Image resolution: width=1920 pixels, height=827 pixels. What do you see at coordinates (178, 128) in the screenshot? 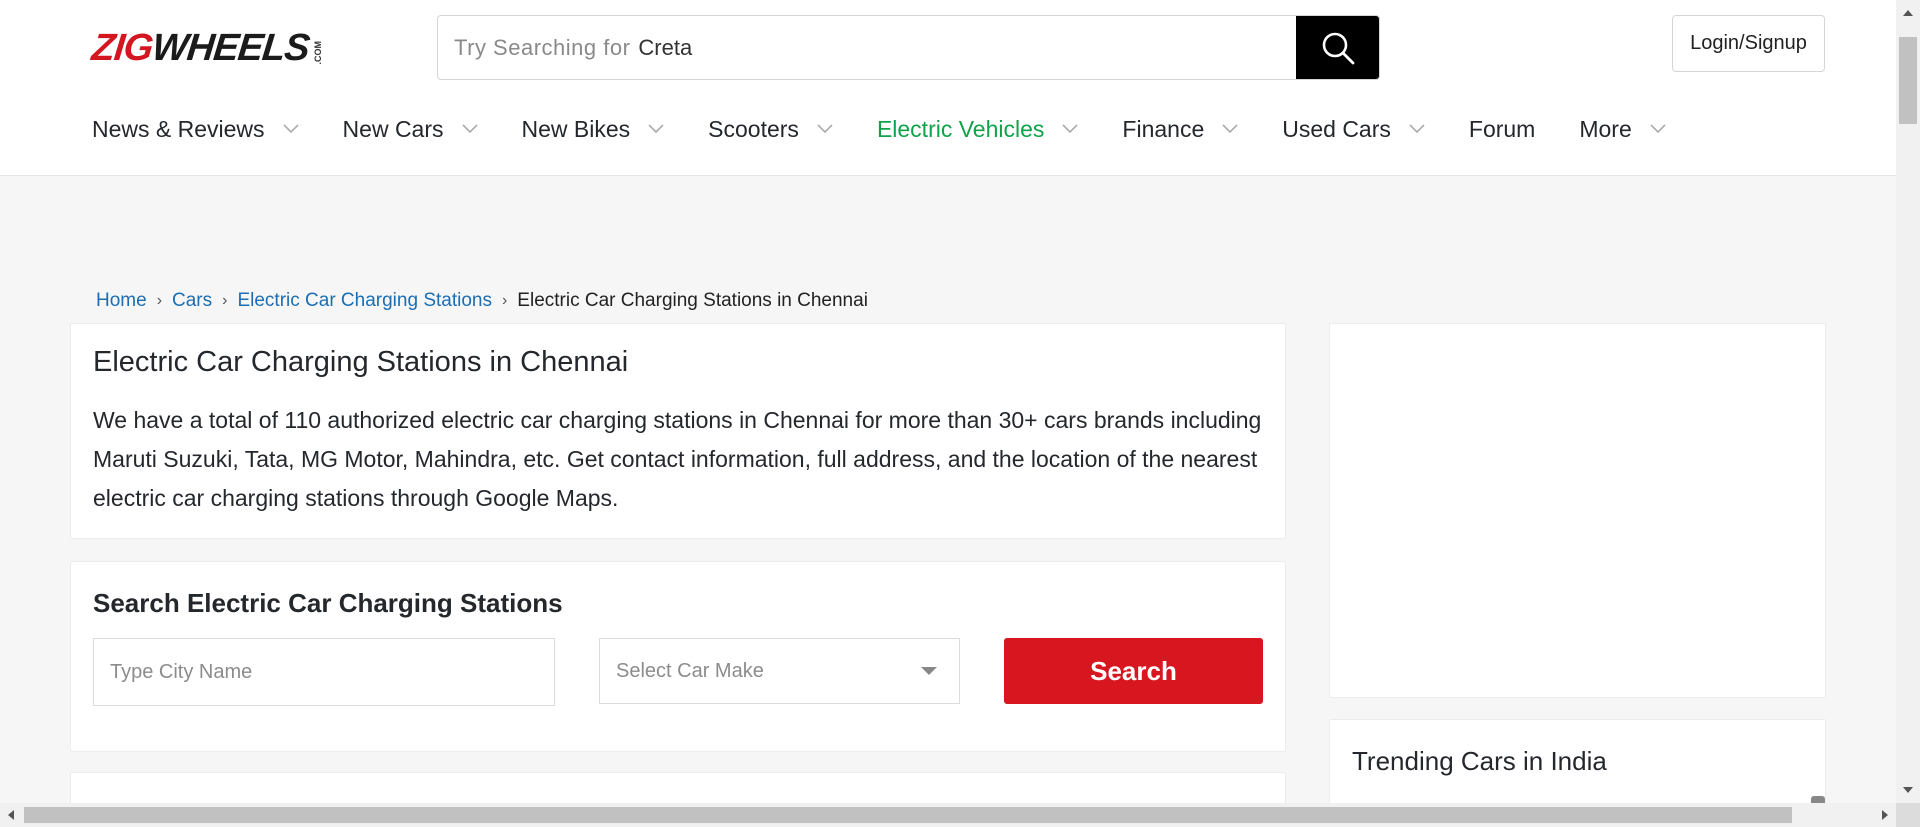
I see `nav-item-label: News & Reviews` at bounding box center [178, 128].